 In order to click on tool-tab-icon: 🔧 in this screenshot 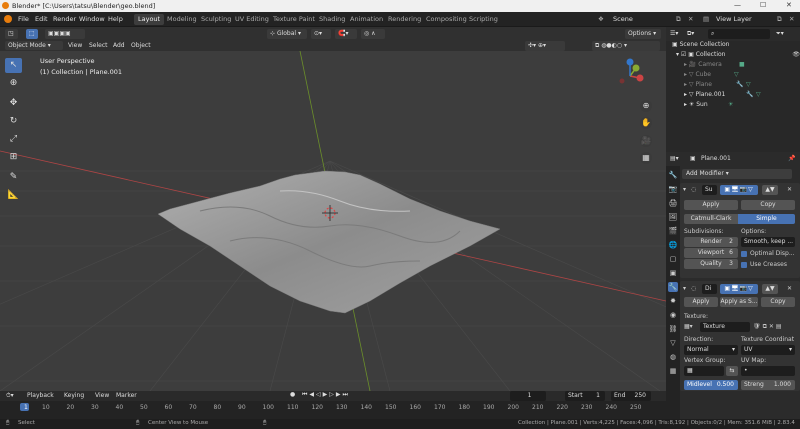, I will do `click(673, 175)`.